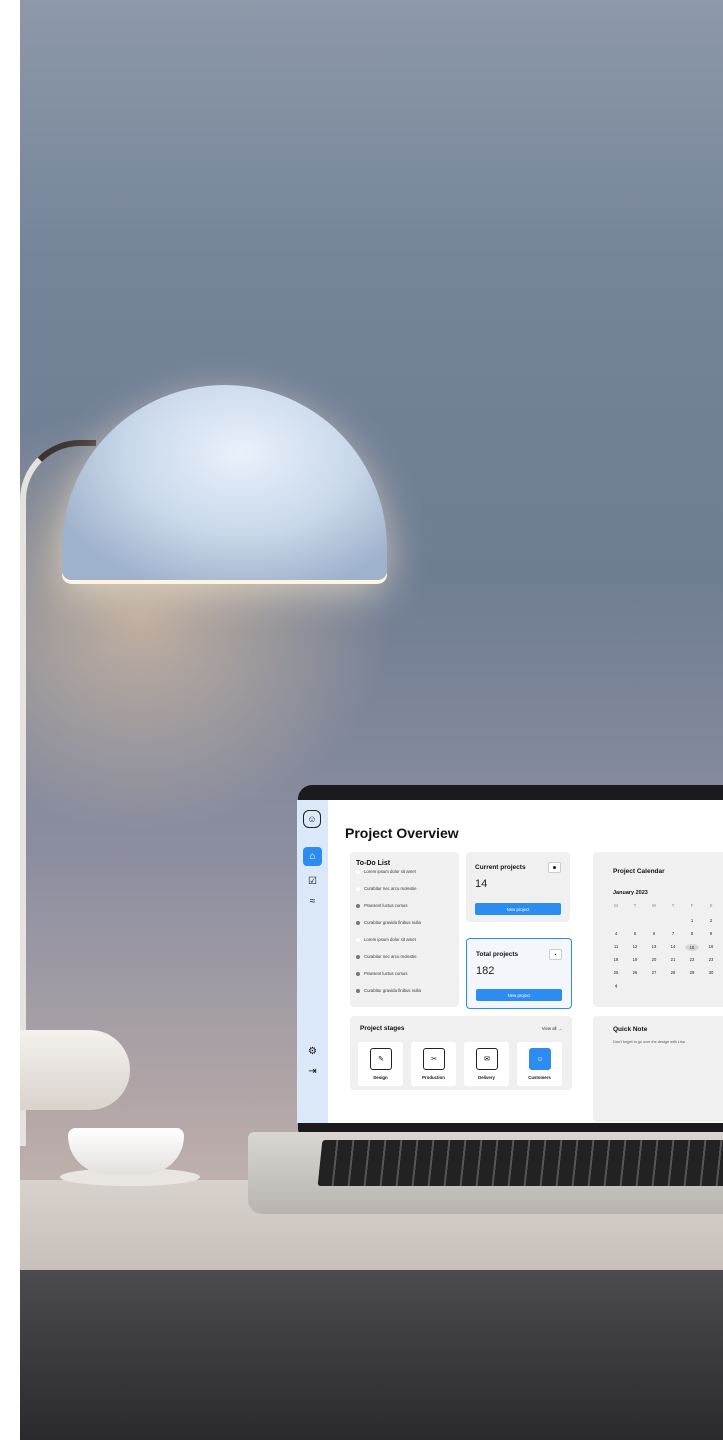 The width and height of the screenshot is (723, 1440). What do you see at coordinates (711, 905) in the screenshot?
I see `calendar-weekday: S` at bounding box center [711, 905].